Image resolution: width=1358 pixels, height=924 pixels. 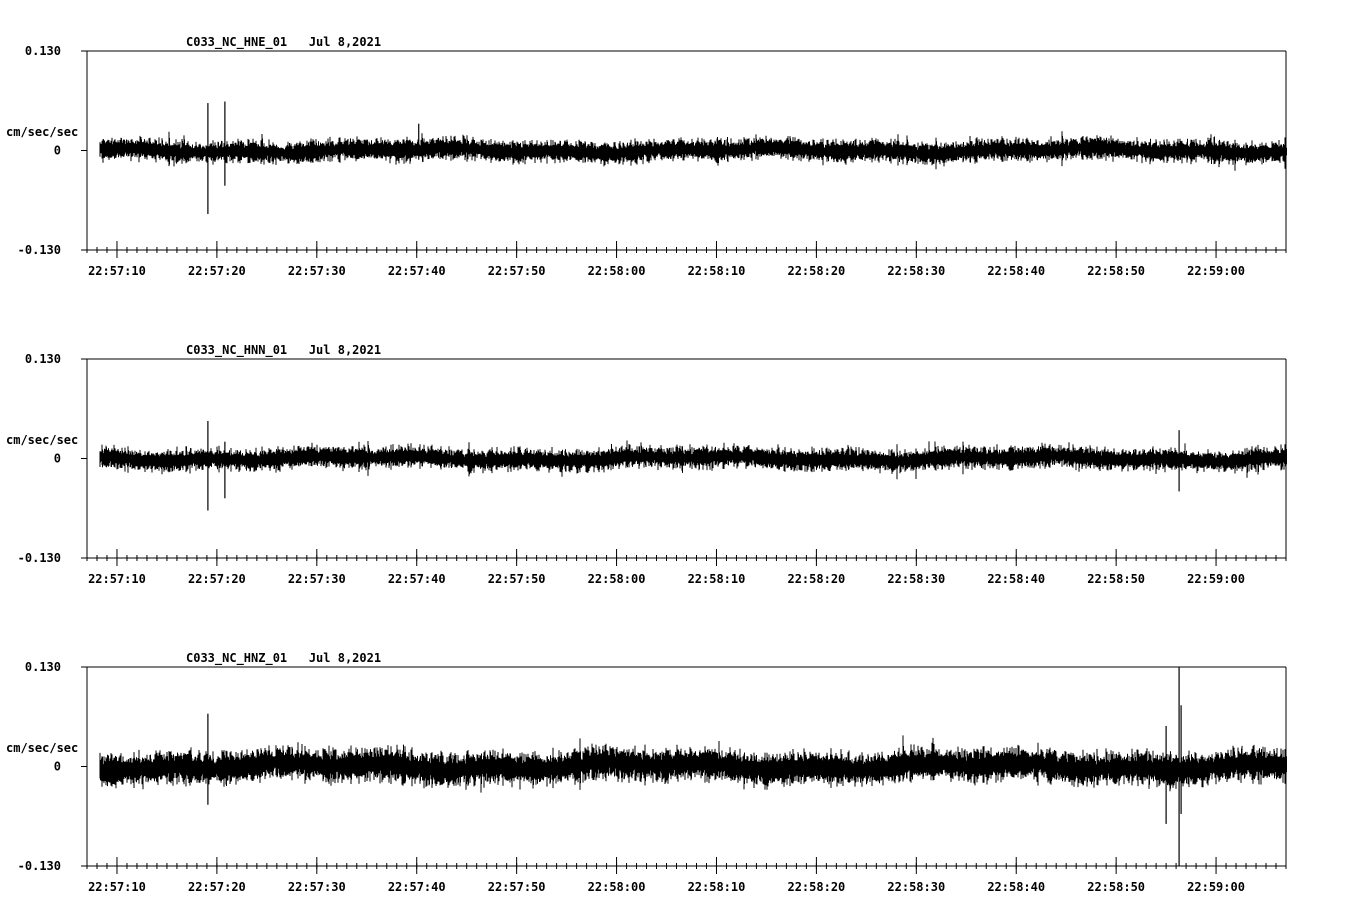 I want to click on panel-title: C033_NC_HNE_01 Jul 8,2021, so click(x=283, y=42).